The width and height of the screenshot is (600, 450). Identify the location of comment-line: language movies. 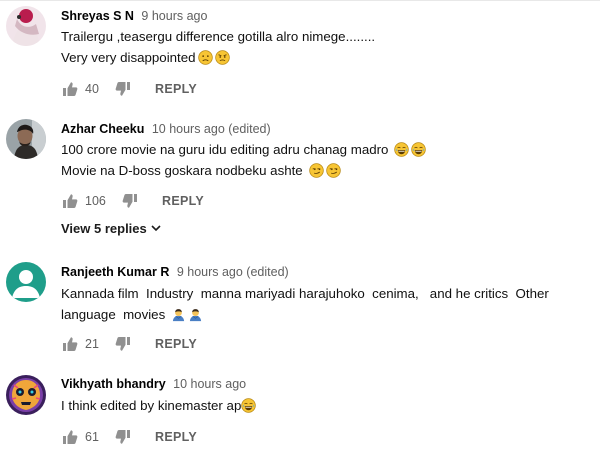
(305, 314).